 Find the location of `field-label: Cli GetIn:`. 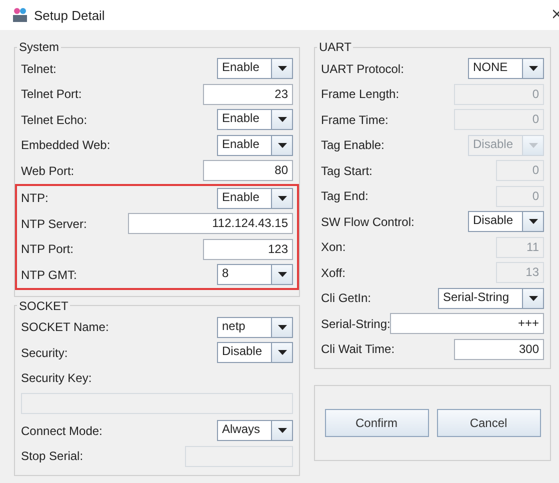

field-label: Cli GetIn: is located at coordinates (346, 298).